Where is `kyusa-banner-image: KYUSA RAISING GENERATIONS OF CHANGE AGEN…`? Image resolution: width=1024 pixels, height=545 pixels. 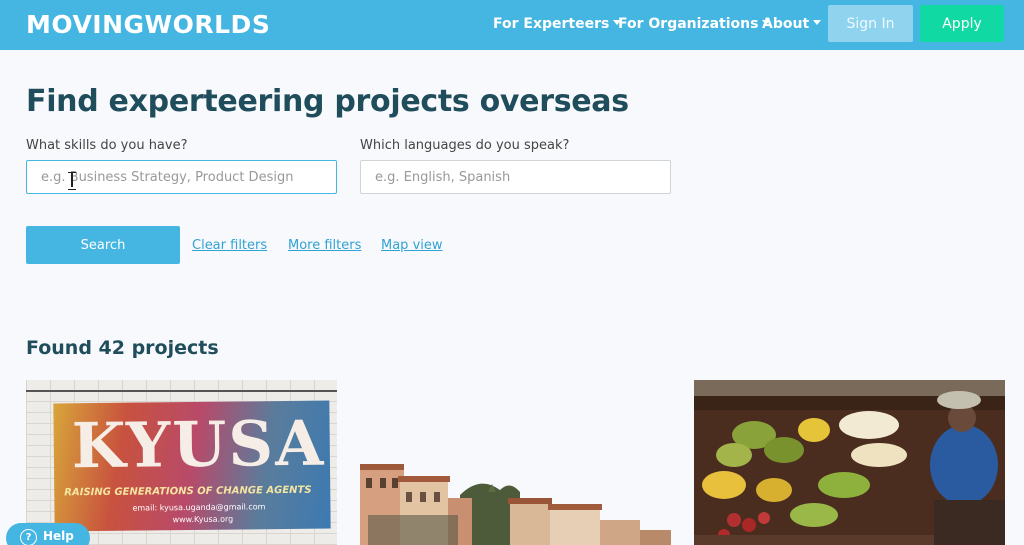
kyusa-banner-image: KYUSA RAISING GENERATIONS OF CHANGE AGEN… is located at coordinates (192, 466).